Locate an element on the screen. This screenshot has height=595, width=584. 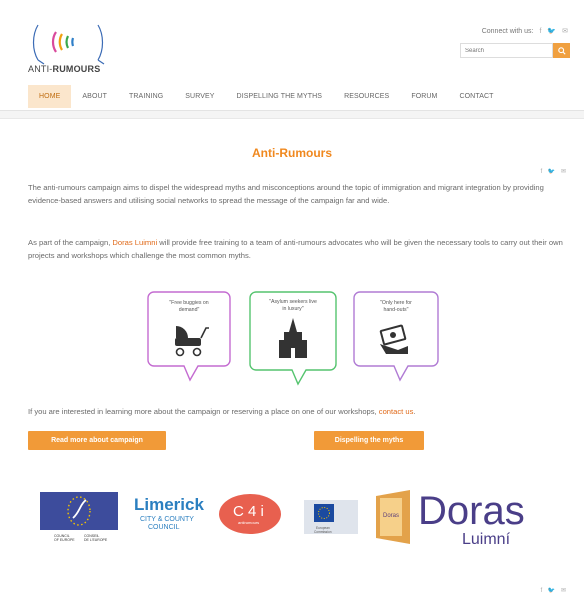
svg-text: OF EUROPE is located at coordinates (64, 540).